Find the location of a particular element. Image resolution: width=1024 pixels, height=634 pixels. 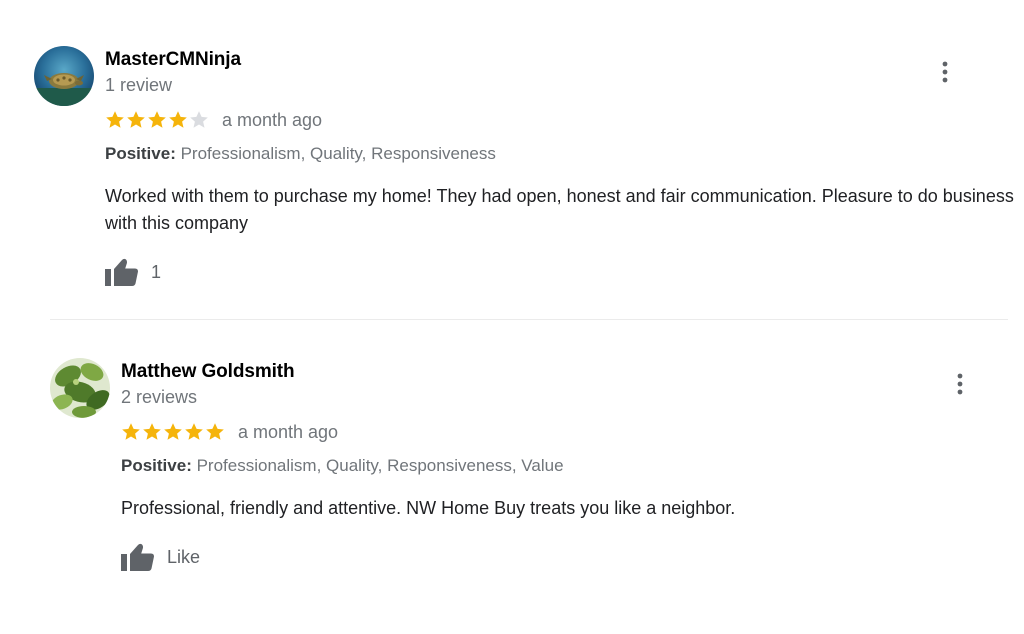

like-label: Like is located at coordinates (184, 556).